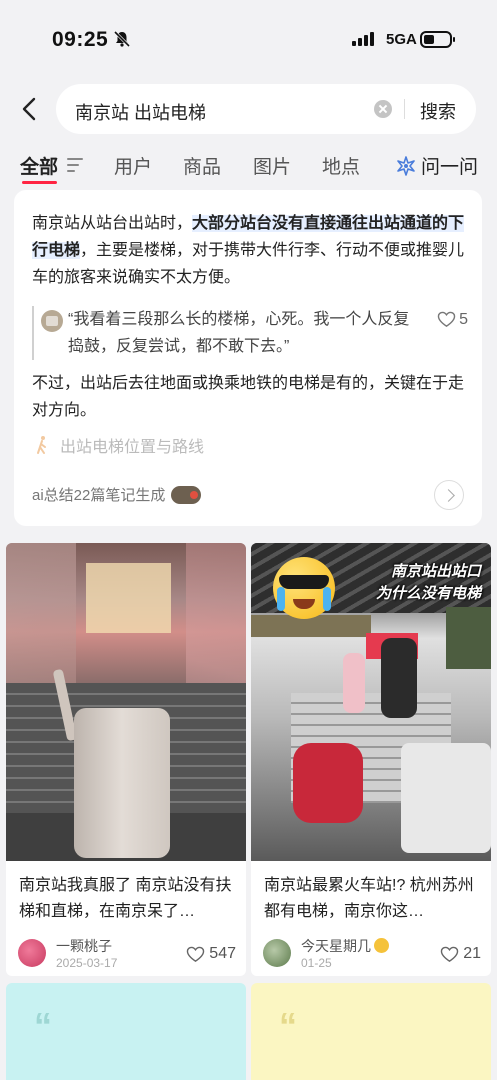  I want to click on quote-text: “我看着三段那么长的楼梯，心死。我一个人反复捣鼓，反复尝试，都不敢下去。”, so click(239, 333).